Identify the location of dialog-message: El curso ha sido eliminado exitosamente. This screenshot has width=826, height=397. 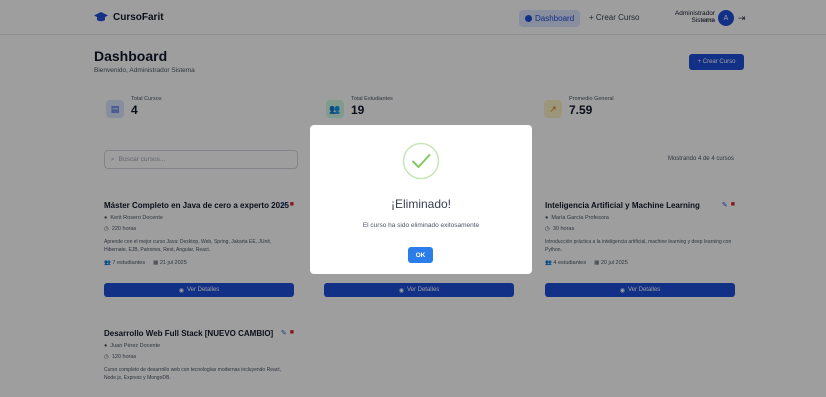
(421, 225).